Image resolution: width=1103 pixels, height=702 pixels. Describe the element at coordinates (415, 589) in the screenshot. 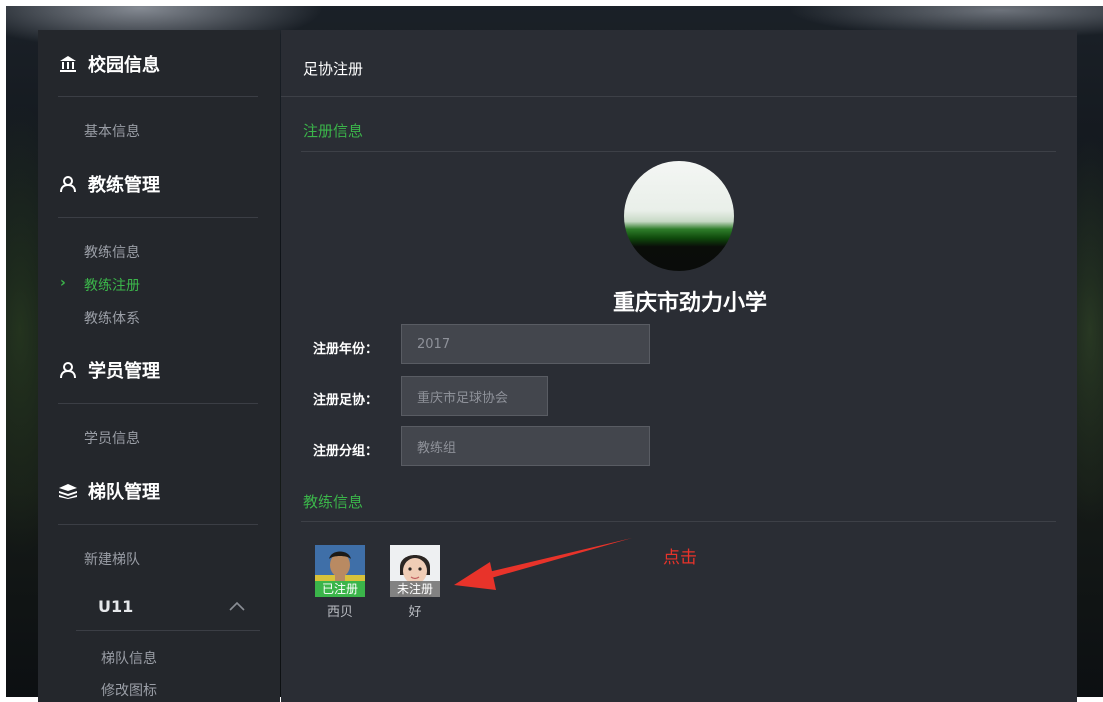

I see `status-badge-unregistered: 未注册` at that location.